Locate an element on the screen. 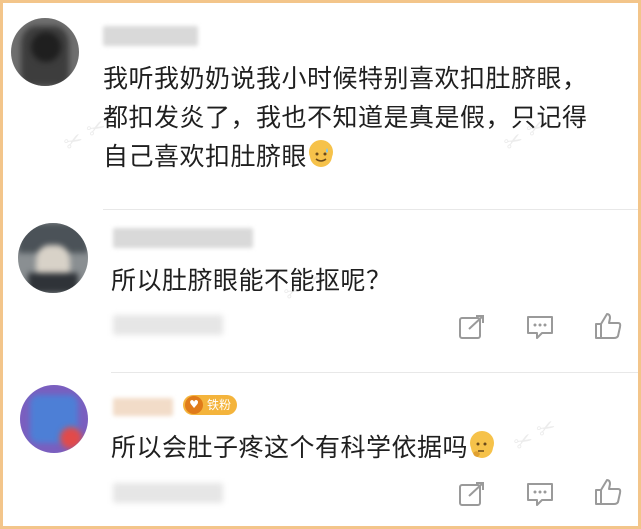 The height and width of the screenshot is (529, 641). comment-1-line-2: 都扣发炎了，我也不知道是真是假，只记得 is located at coordinates (345, 117).